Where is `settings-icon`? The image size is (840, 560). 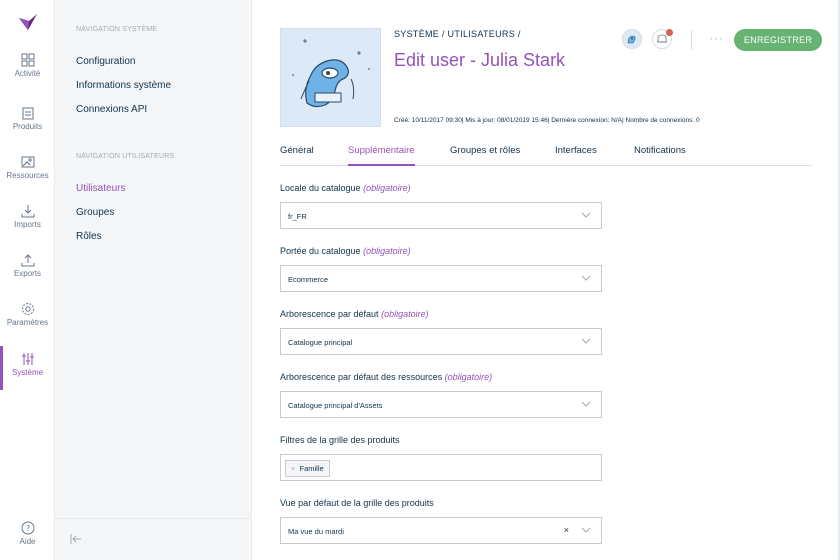 settings-icon is located at coordinates (27, 309).